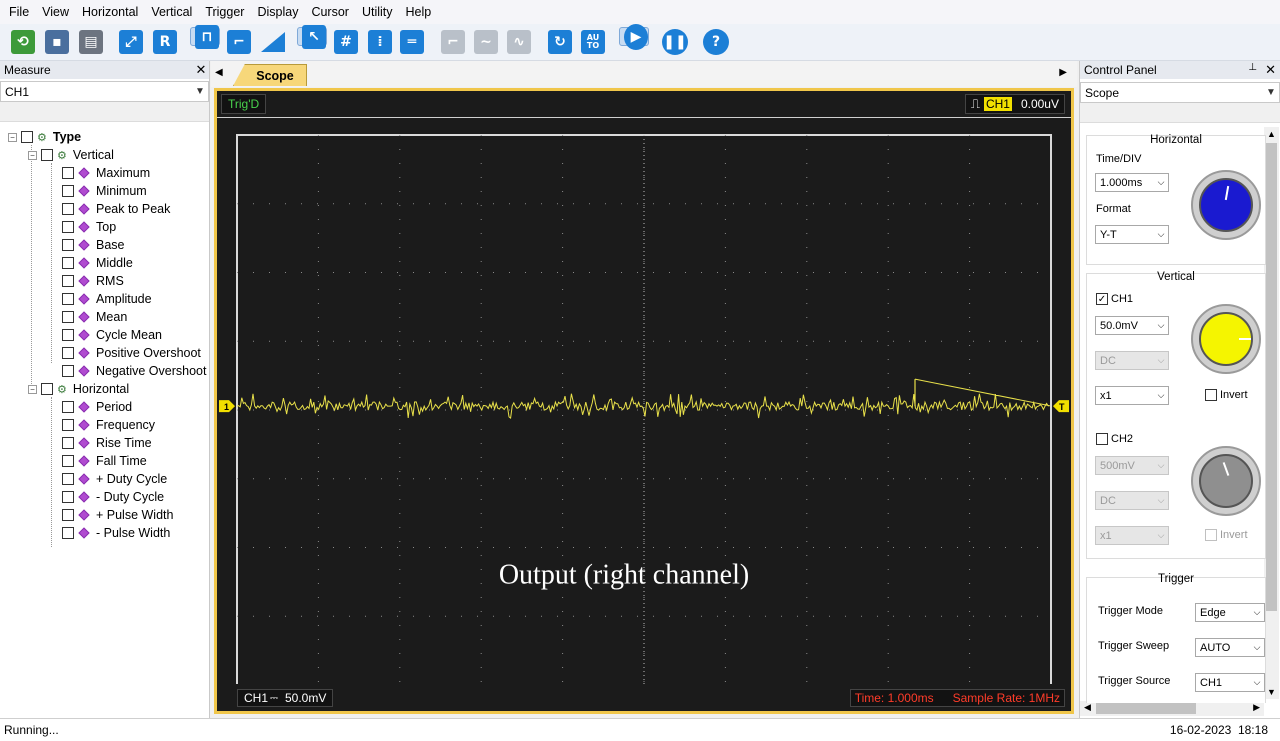  What do you see at coordinates (1063, 72) in the screenshot?
I see `tab-scroll-right-icon: ▶` at bounding box center [1063, 72].